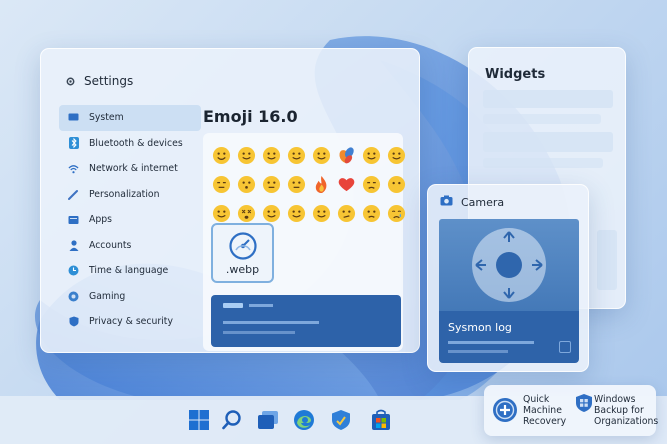 Image resolution: width=667 pixels, height=444 pixels. What do you see at coordinates (136, 143) in the screenshot?
I see `sidebar-item-label: Bluetooth & devices` at bounding box center [136, 143].